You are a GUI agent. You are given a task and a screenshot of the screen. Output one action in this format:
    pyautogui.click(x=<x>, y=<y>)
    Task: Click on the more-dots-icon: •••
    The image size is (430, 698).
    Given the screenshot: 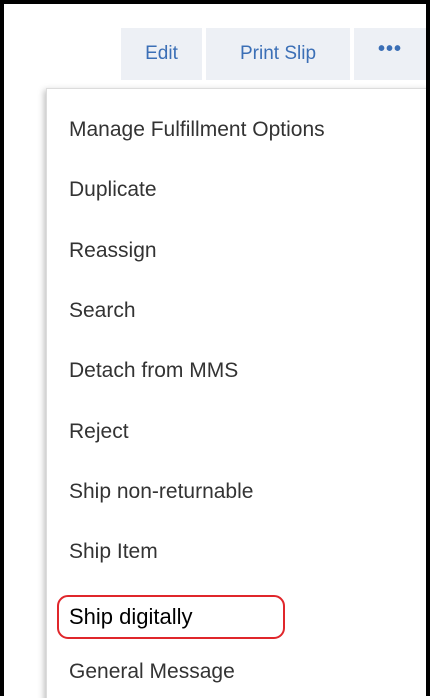 What is the action you would take?
    pyautogui.click(x=389, y=48)
    